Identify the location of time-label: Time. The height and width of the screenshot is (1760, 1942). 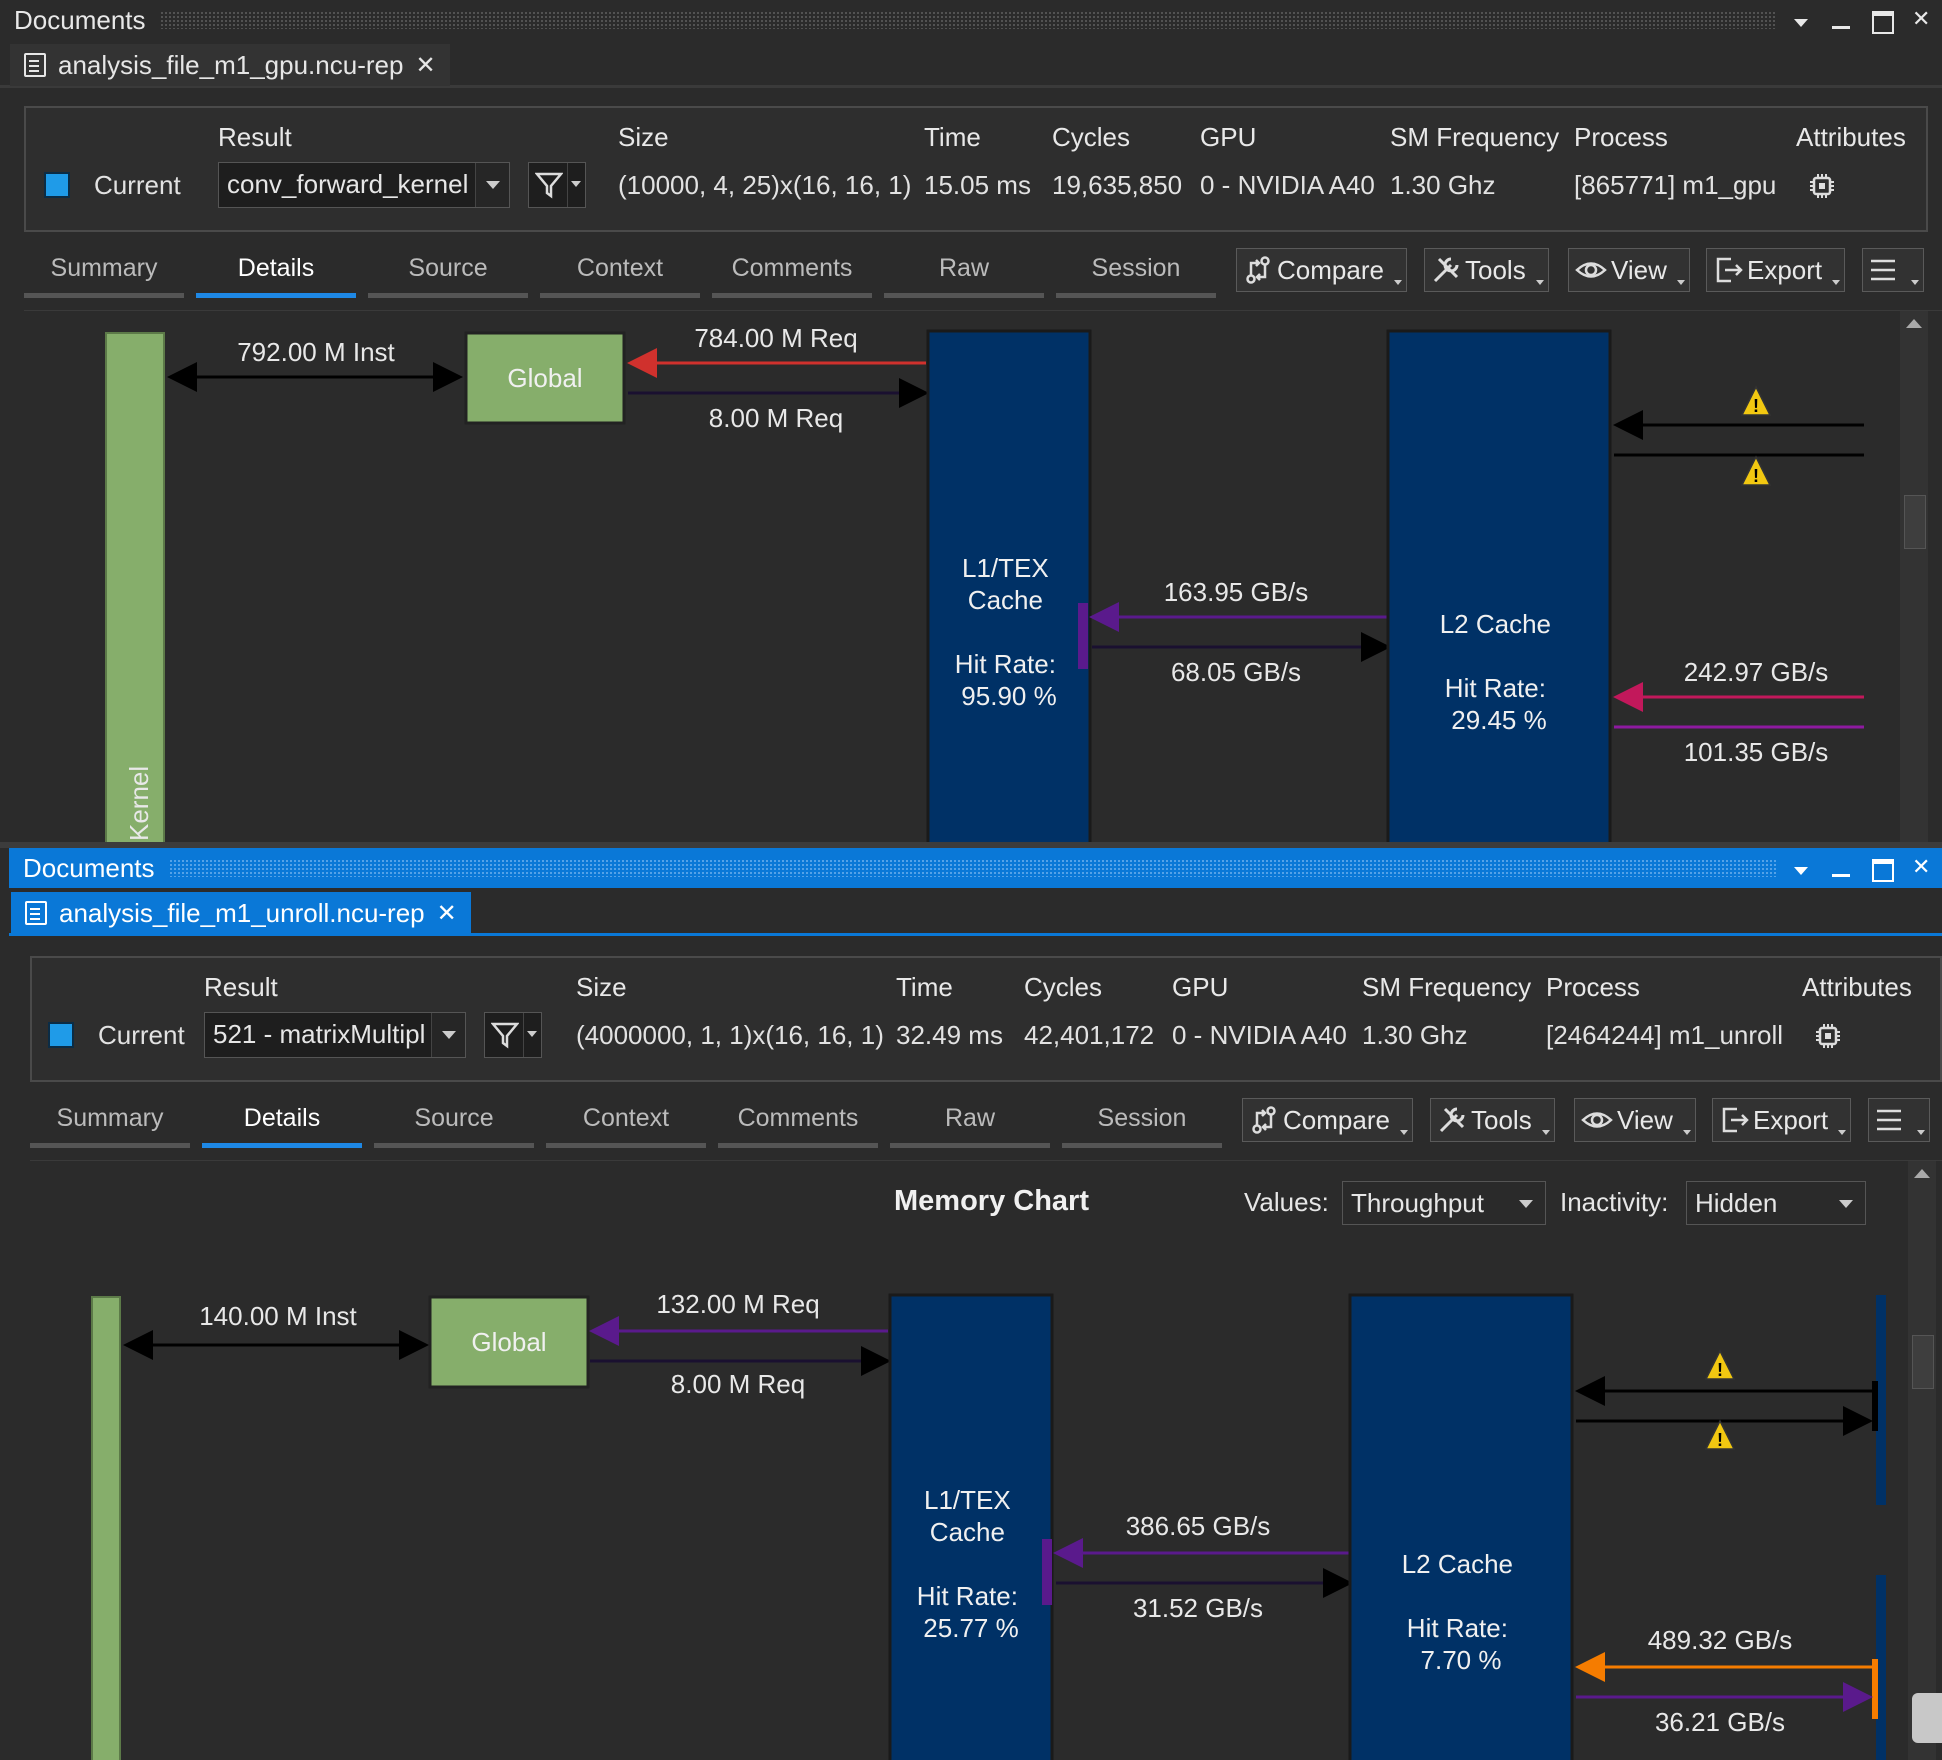
(924, 987).